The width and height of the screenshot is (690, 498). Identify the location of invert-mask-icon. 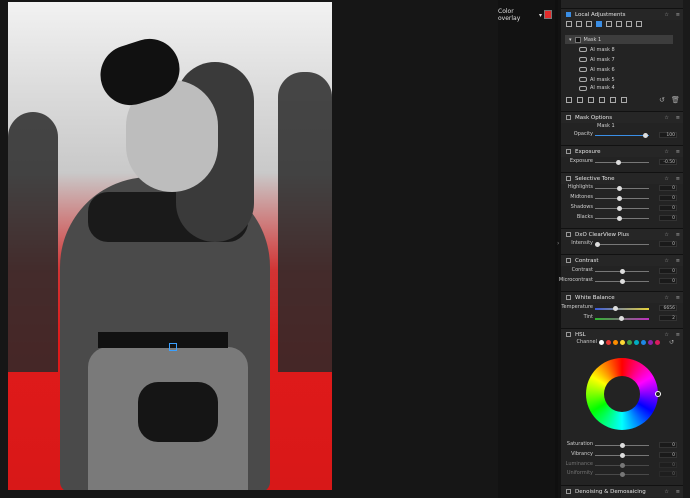
(613, 100).